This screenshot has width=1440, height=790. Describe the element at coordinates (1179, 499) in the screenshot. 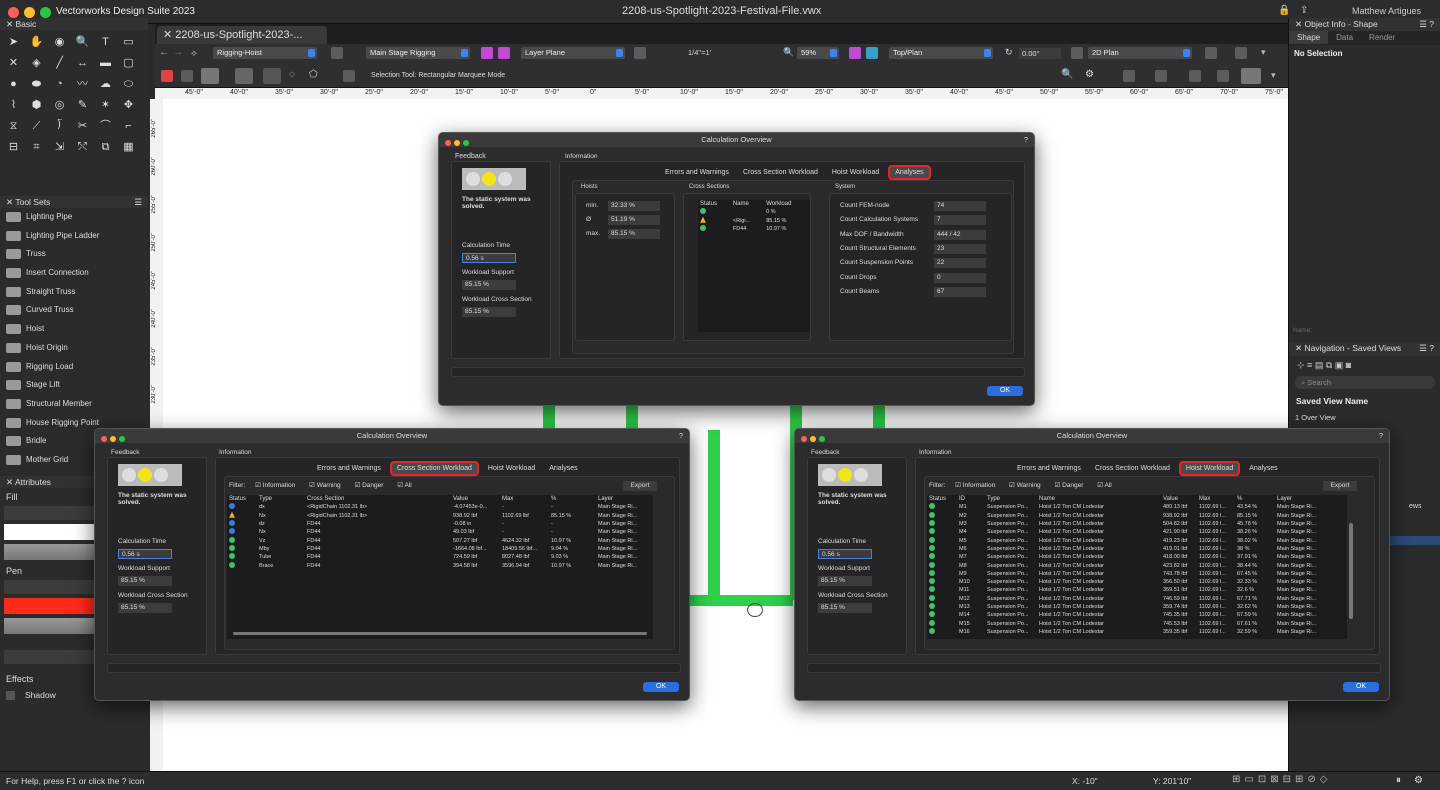

I see `column-header: Value` at that location.